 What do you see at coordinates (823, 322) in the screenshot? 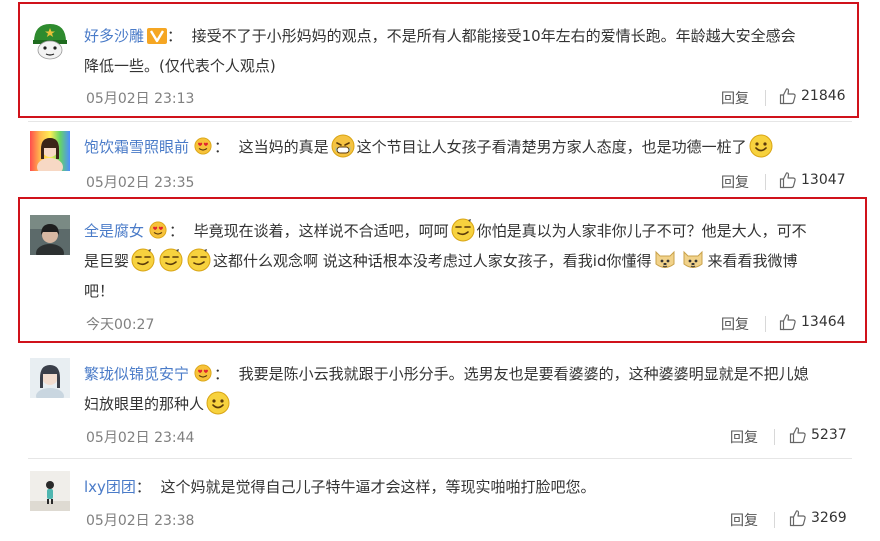
I see `like-count: 13464` at bounding box center [823, 322].